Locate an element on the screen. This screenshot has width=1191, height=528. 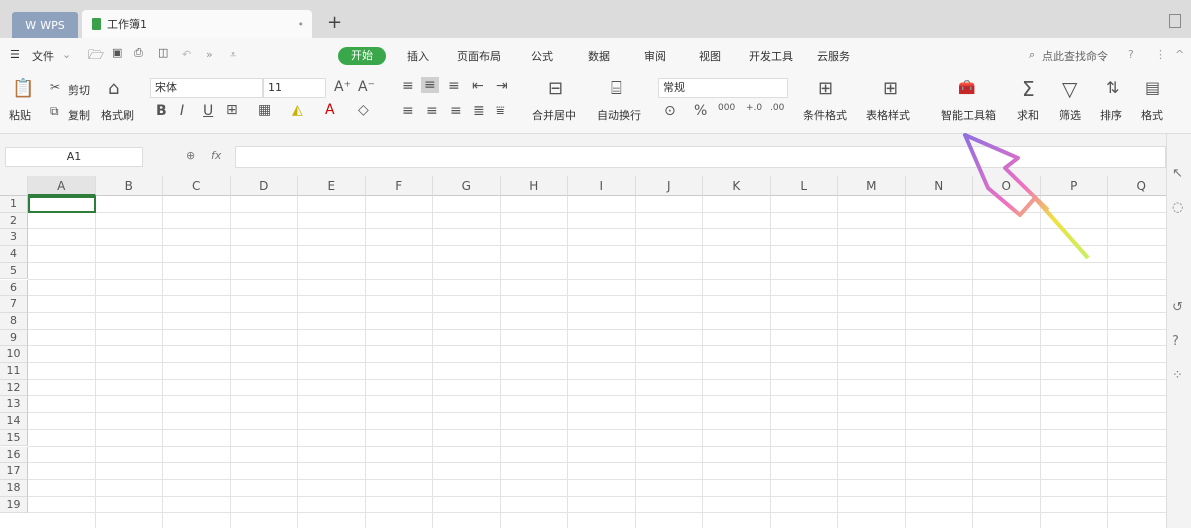
shapes-icon: ◌ is located at coordinates (1177, 207).